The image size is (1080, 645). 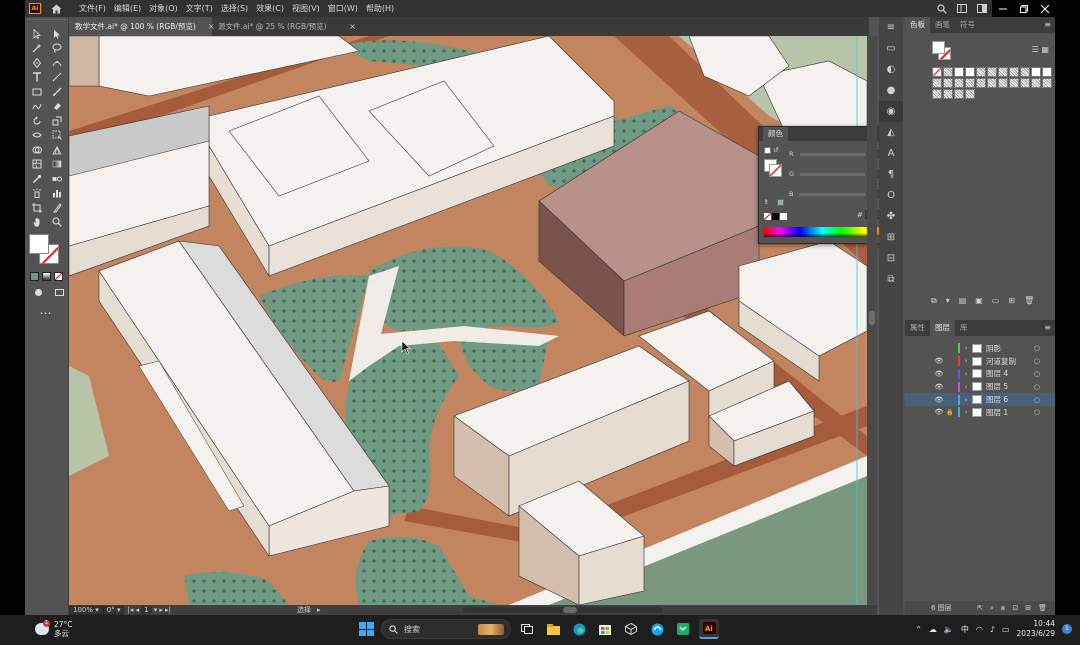 I want to click on paragraph-icon: ¶, so click(x=891, y=174).